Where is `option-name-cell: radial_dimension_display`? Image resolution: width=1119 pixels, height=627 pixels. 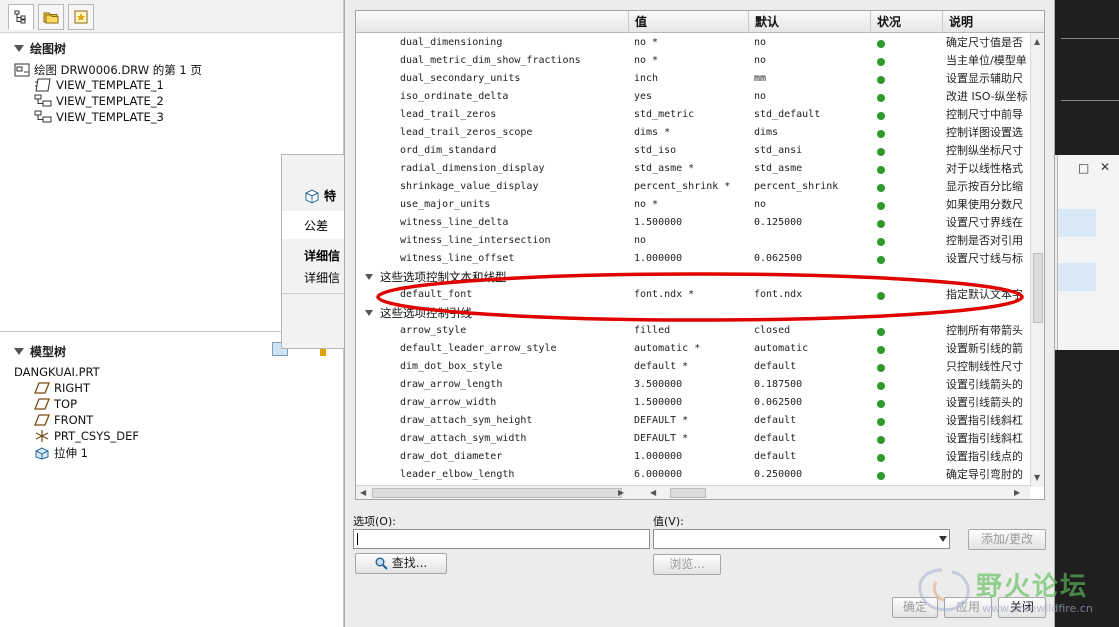
option-name-cell: radial_dimension_display is located at coordinates (472, 168).